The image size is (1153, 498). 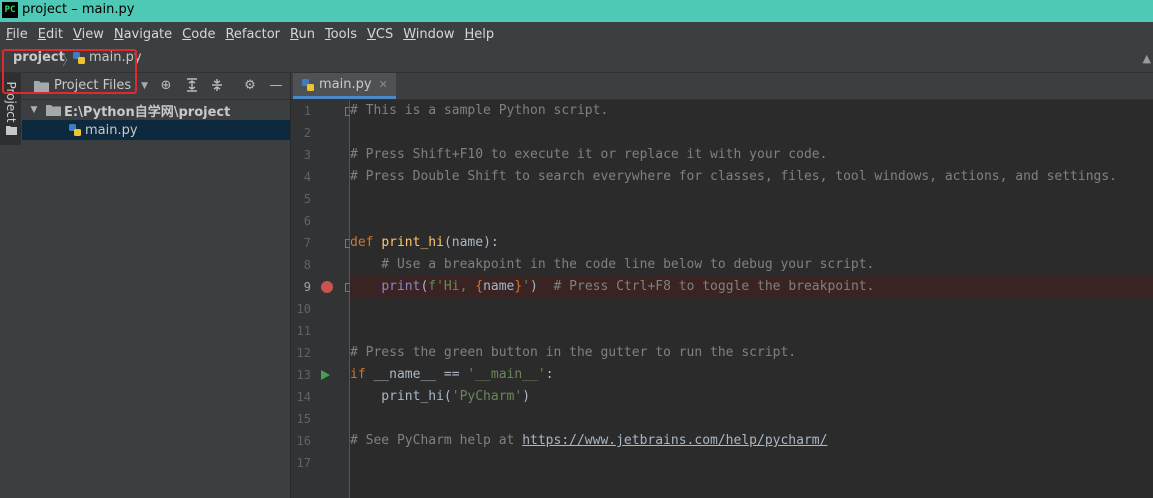 I want to click on menu-navigate-mnemonic: N, so click(x=118, y=34).